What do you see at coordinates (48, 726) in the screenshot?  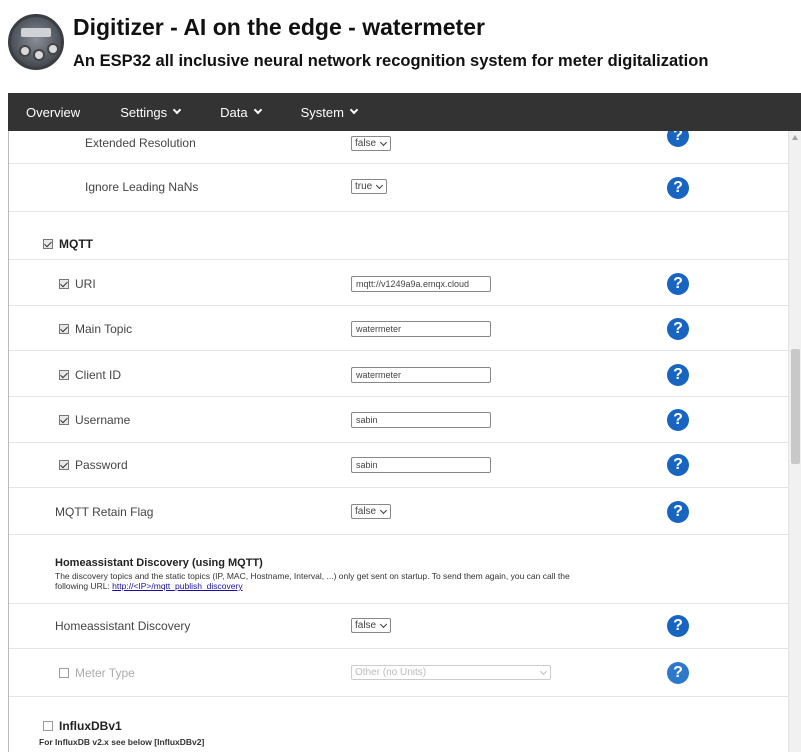 I see `influxdb-enable-checkbox` at bounding box center [48, 726].